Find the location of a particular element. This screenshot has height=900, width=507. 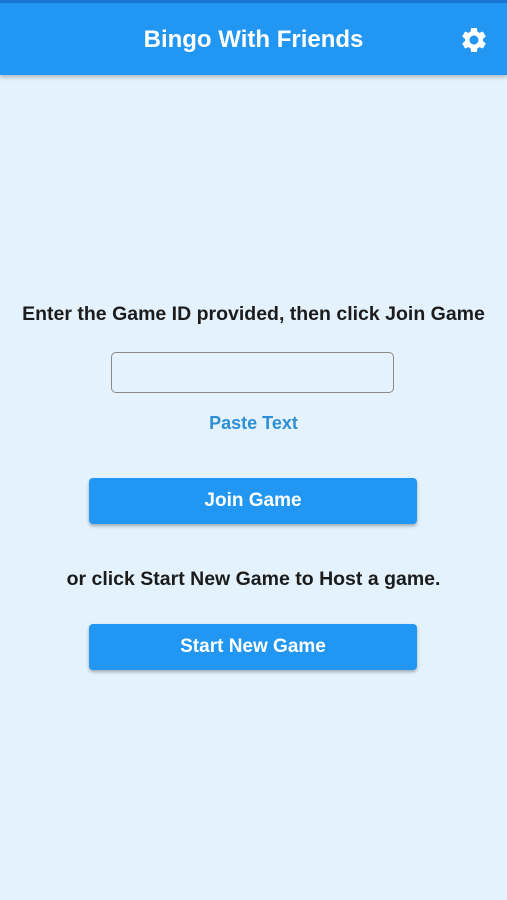

app-title: Bingo With Friends is located at coordinates (253, 39).